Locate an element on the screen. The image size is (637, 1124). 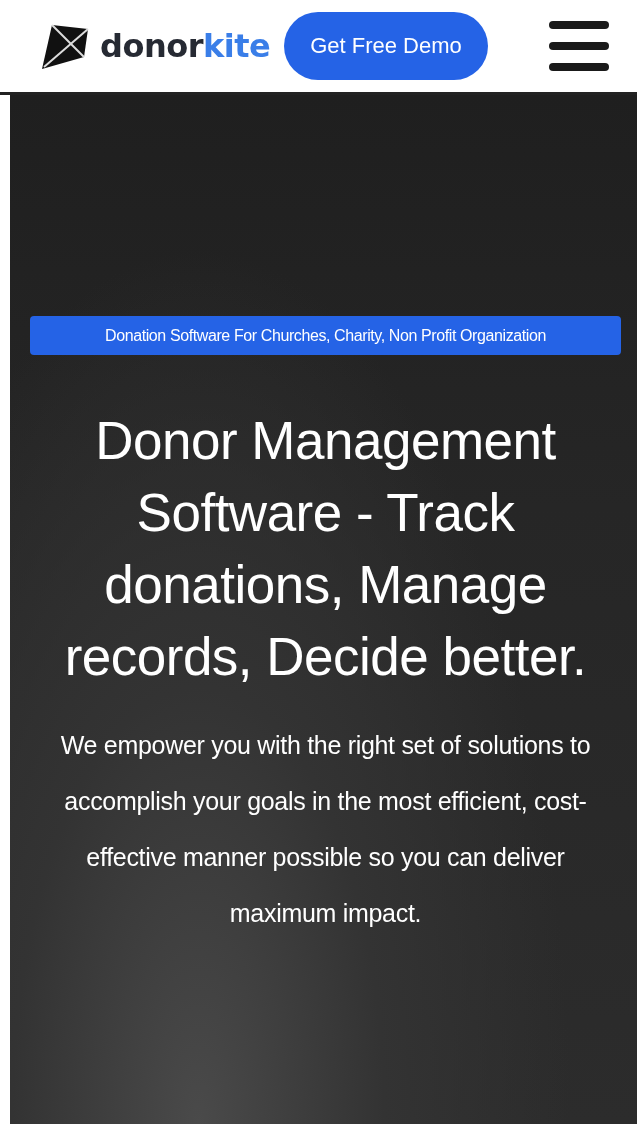
menu-icon is located at coordinates (579, 46).